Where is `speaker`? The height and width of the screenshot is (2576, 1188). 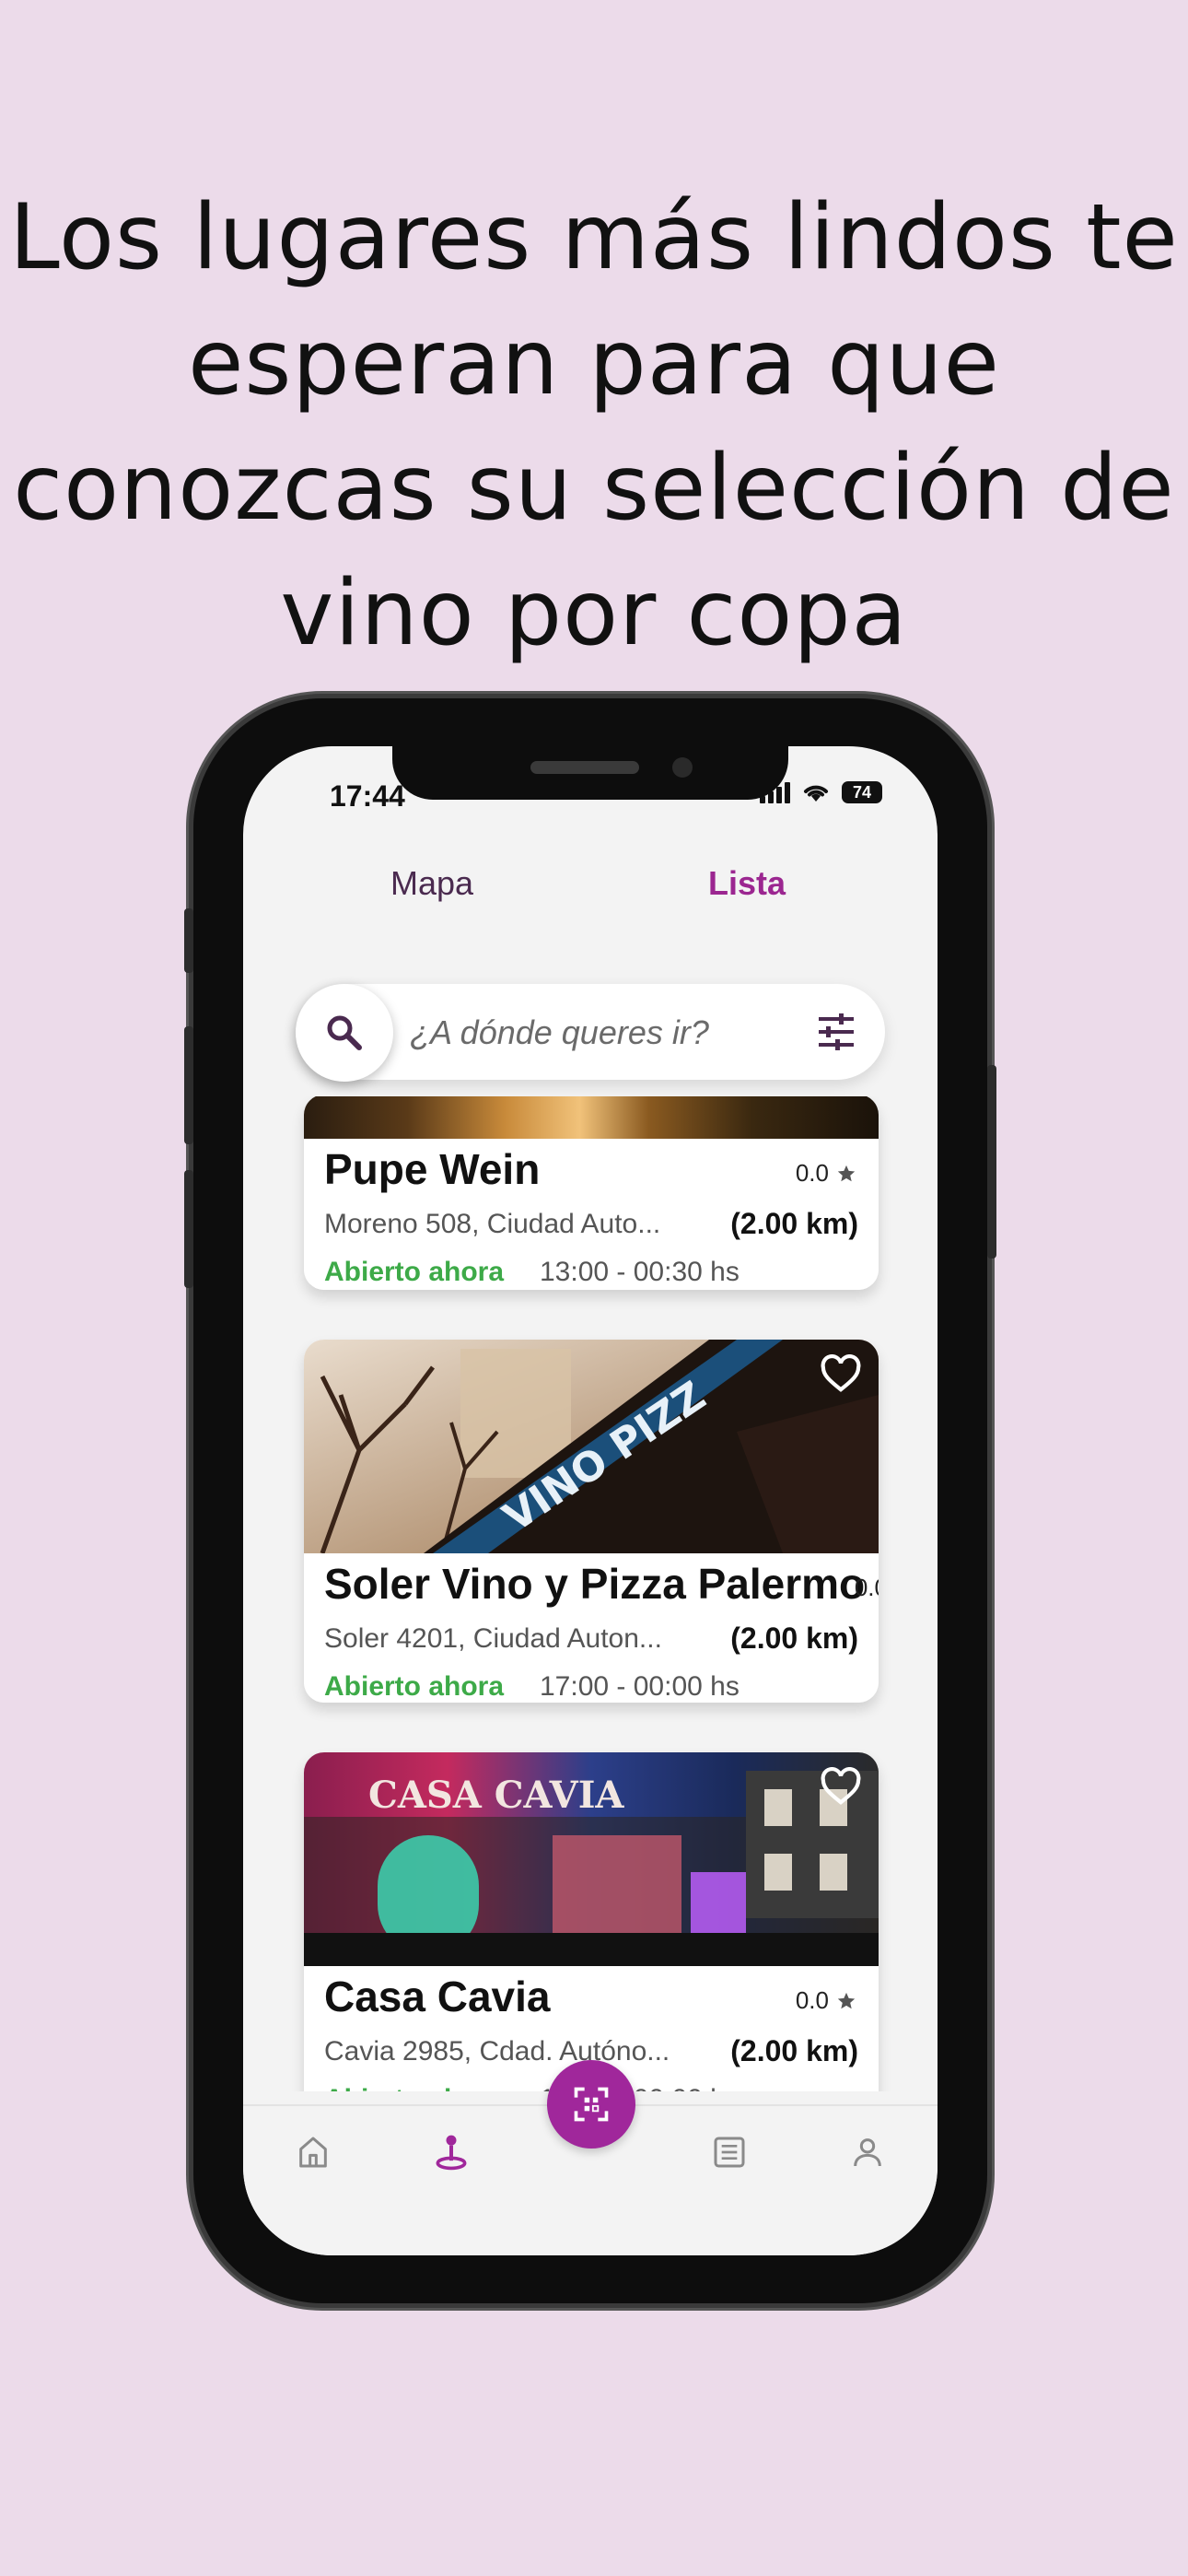 speaker is located at coordinates (584, 767).